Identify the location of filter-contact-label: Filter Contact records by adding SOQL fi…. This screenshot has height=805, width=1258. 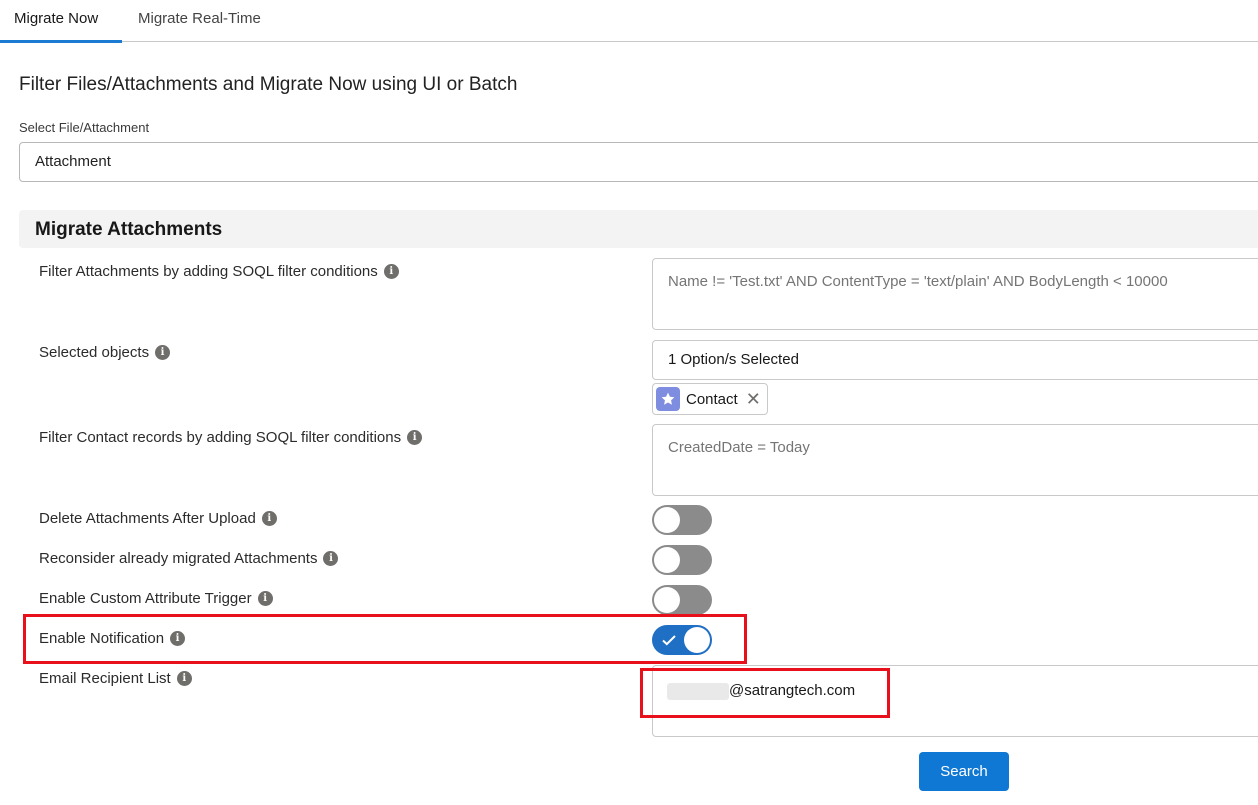
(231, 437).